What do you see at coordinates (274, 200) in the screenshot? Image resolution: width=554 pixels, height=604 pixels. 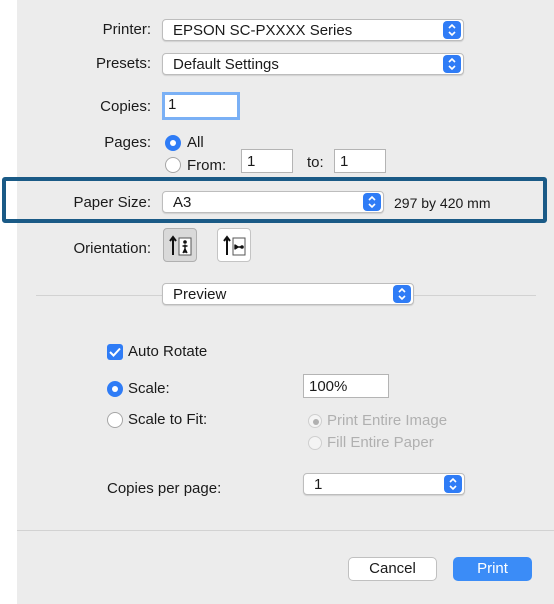 I see `paper-size-highlight` at bounding box center [274, 200].